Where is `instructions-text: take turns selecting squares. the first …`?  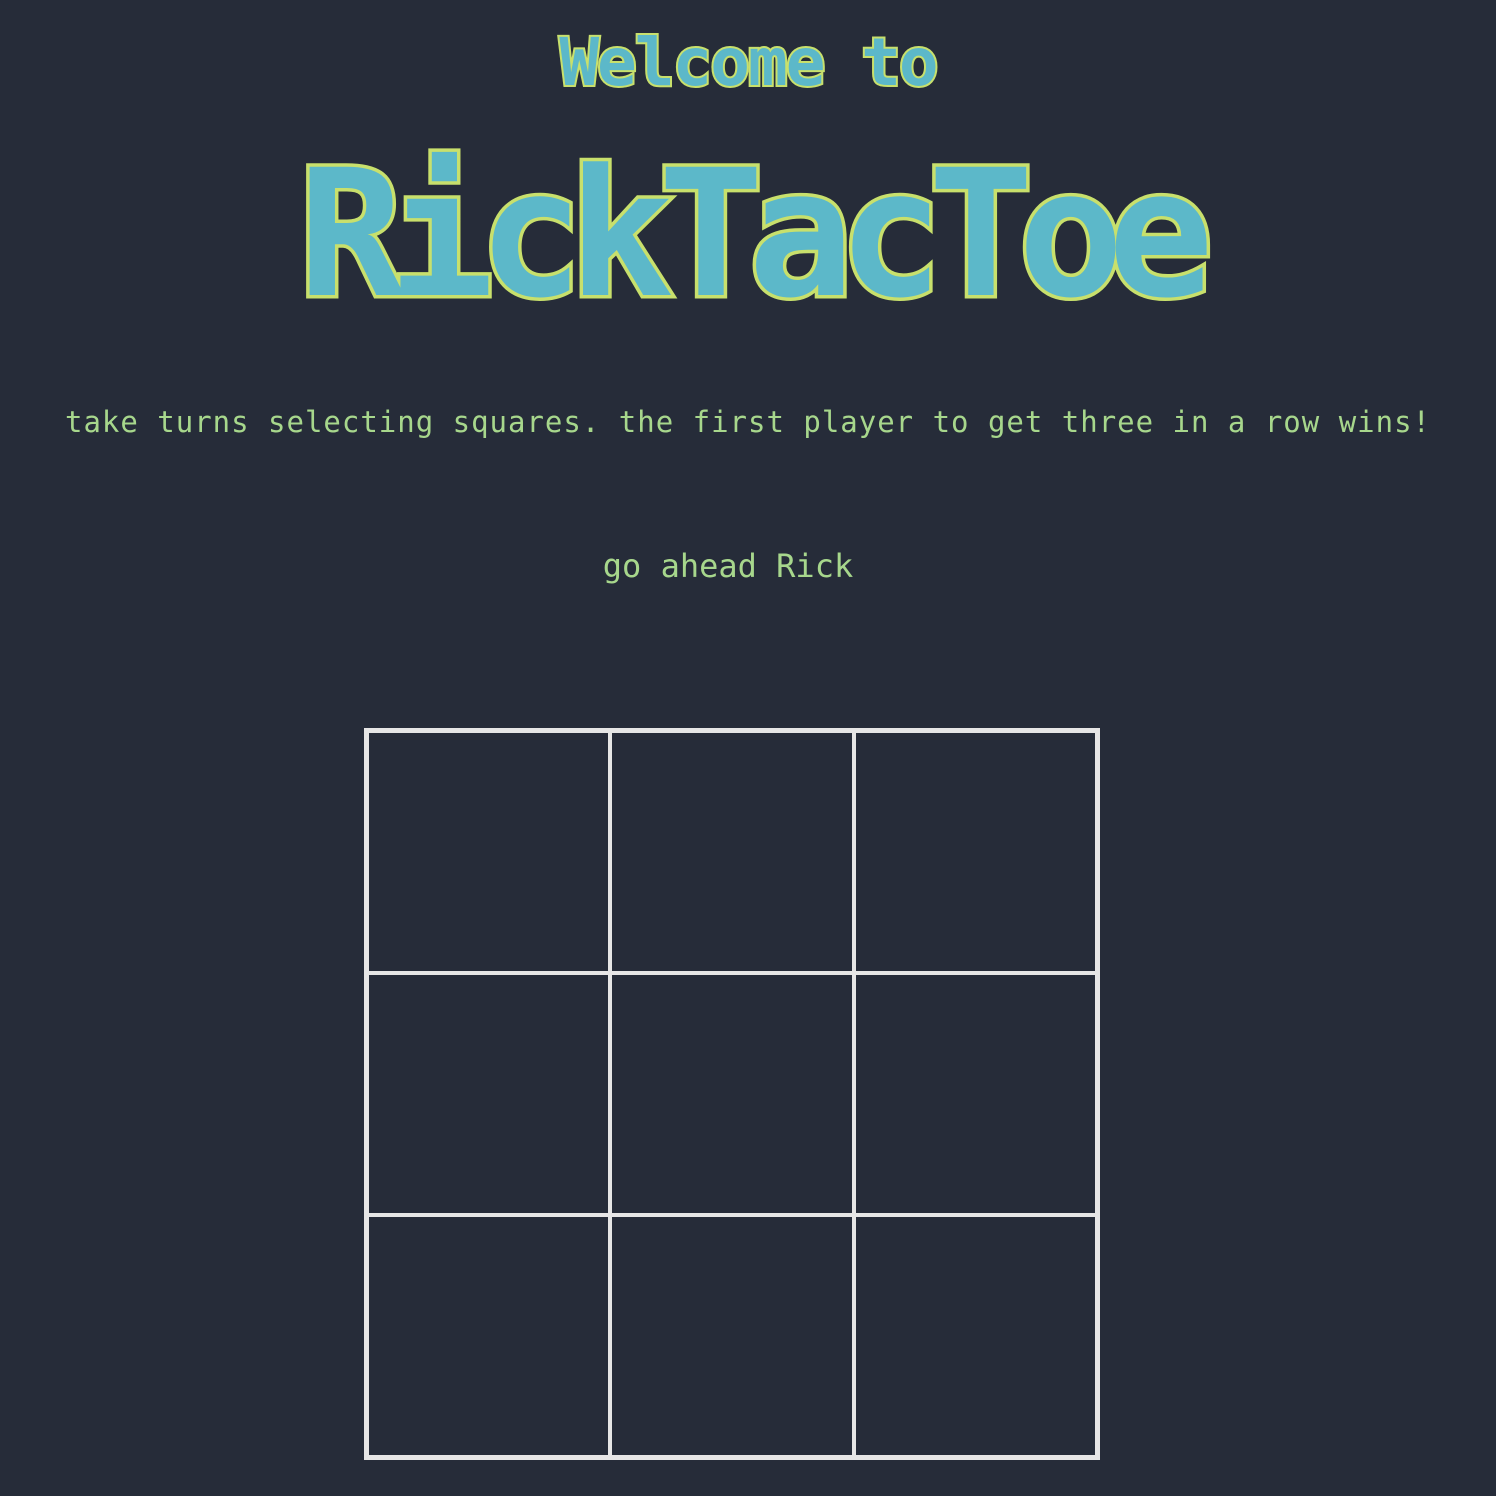
instructions-text: take turns selecting squares. the first … is located at coordinates (747, 422).